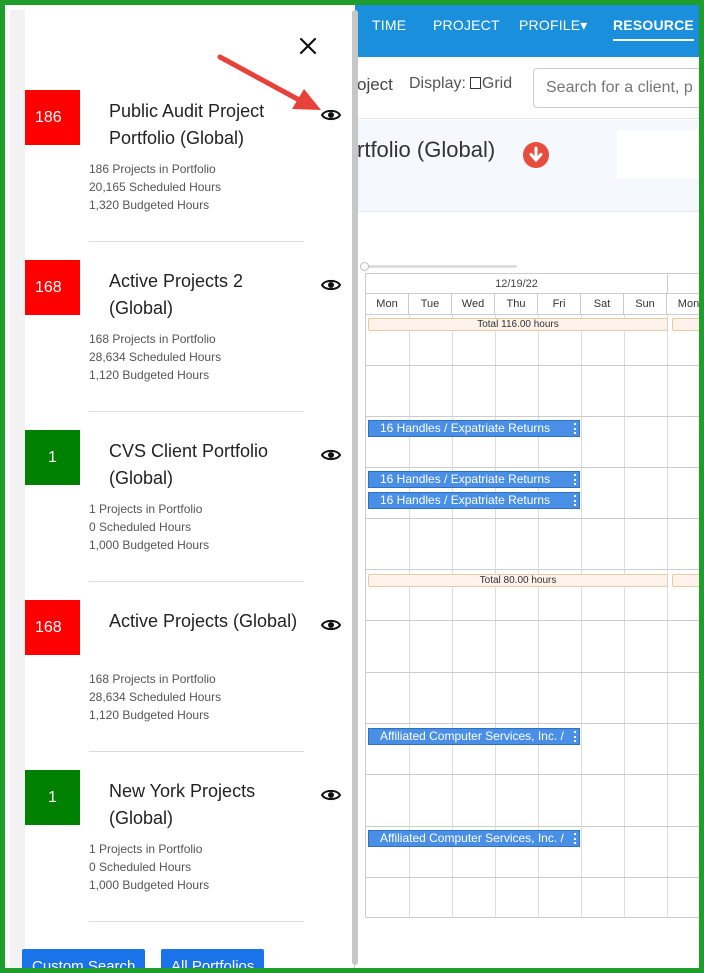 The width and height of the screenshot is (704, 973). Describe the element at coordinates (426, 149) in the screenshot. I see `page-title: rtfolio (Global)` at that location.